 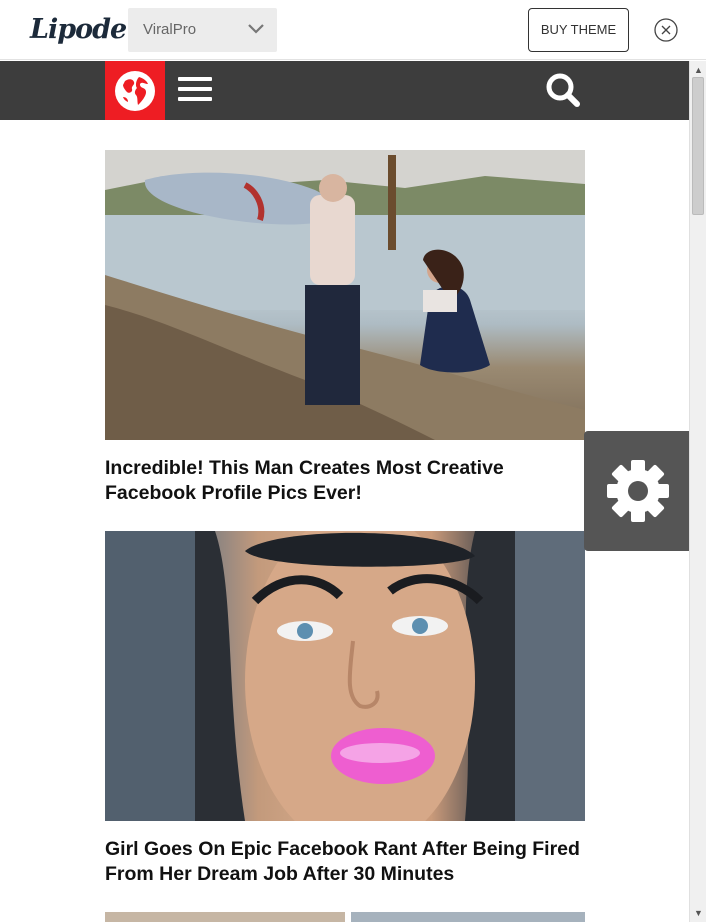 What do you see at coordinates (195, 91) in the screenshot?
I see `hamburger-menu-icon` at bounding box center [195, 91].